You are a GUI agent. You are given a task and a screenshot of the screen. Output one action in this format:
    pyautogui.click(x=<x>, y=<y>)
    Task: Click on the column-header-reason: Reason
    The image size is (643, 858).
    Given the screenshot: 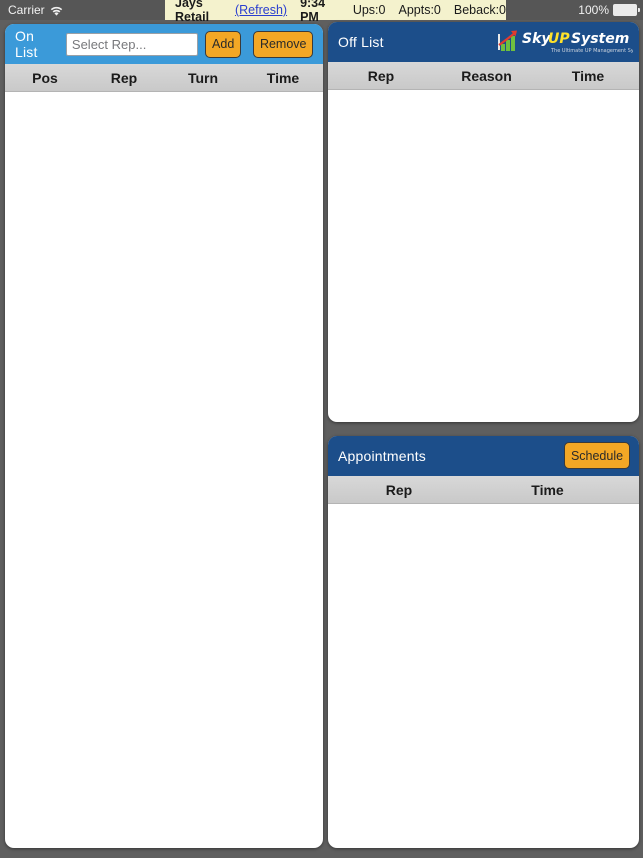 What is the action you would take?
    pyautogui.click(x=486, y=75)
    